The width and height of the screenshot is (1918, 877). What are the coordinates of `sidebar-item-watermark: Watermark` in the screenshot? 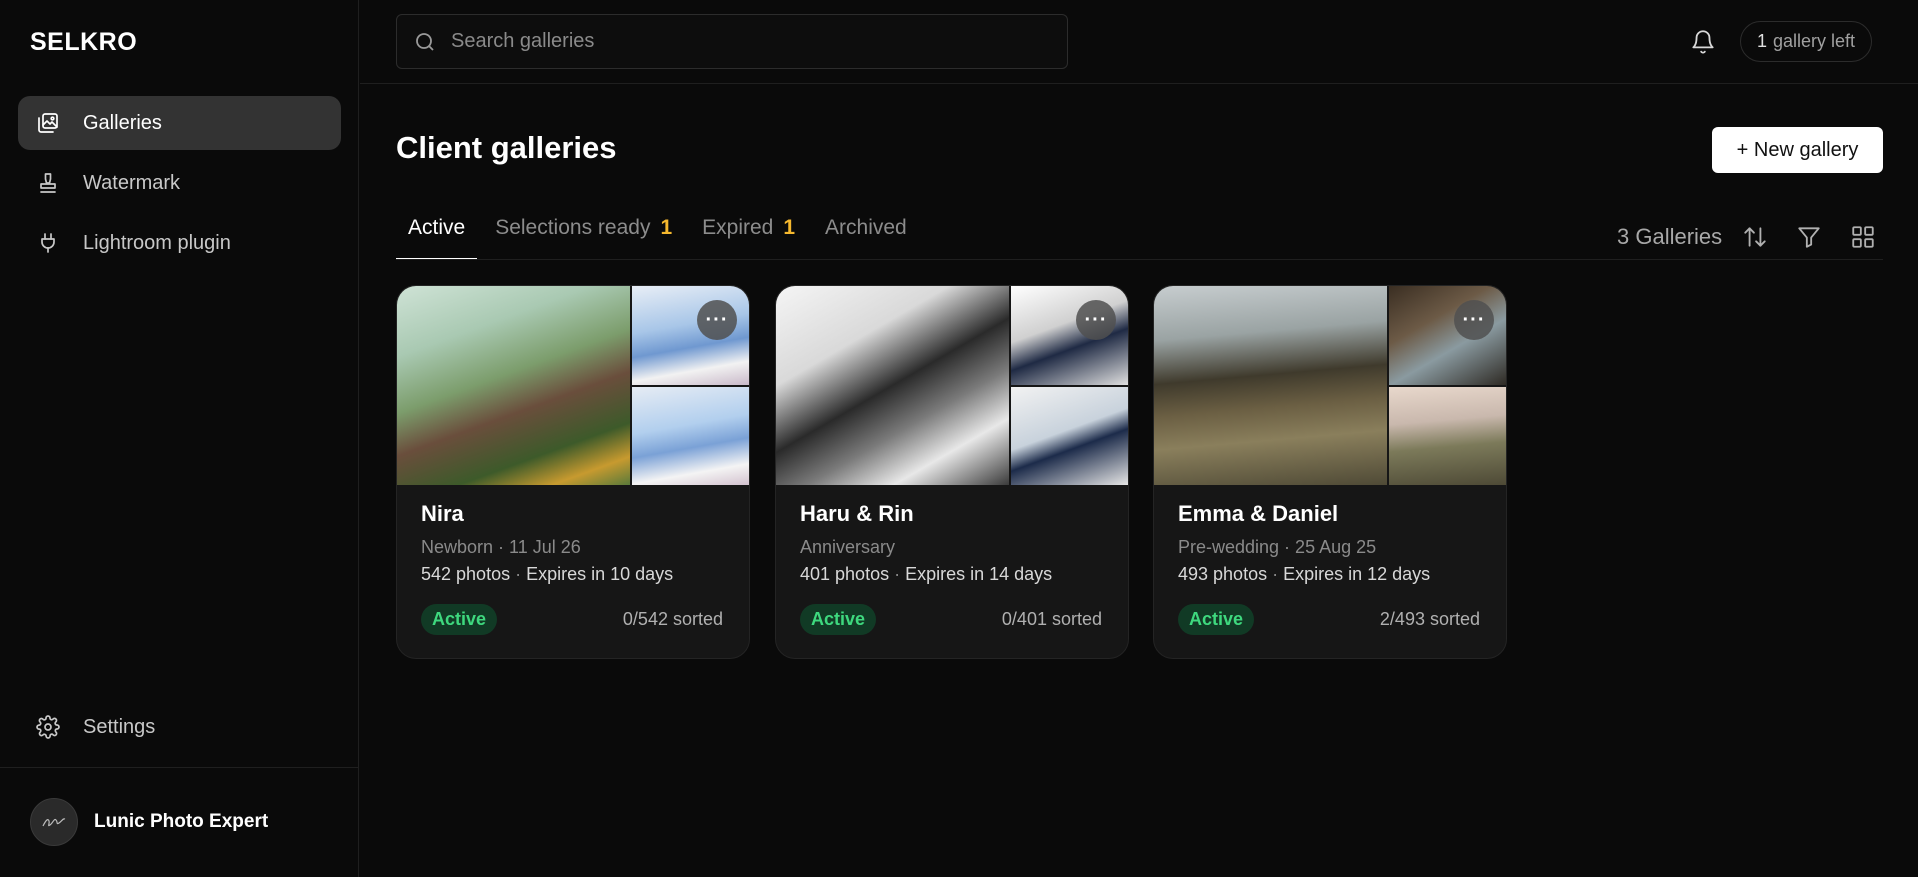 It's located at (179, 183).